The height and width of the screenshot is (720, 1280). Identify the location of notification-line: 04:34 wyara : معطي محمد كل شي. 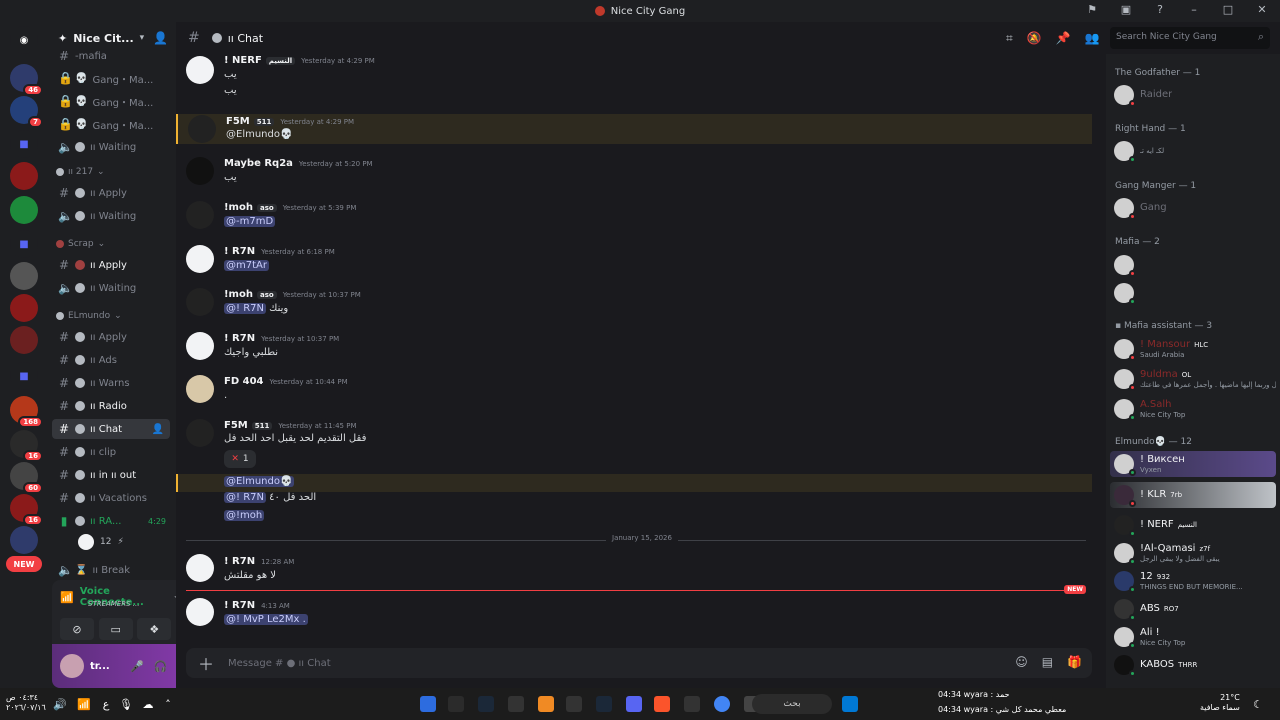
(1002, 709).